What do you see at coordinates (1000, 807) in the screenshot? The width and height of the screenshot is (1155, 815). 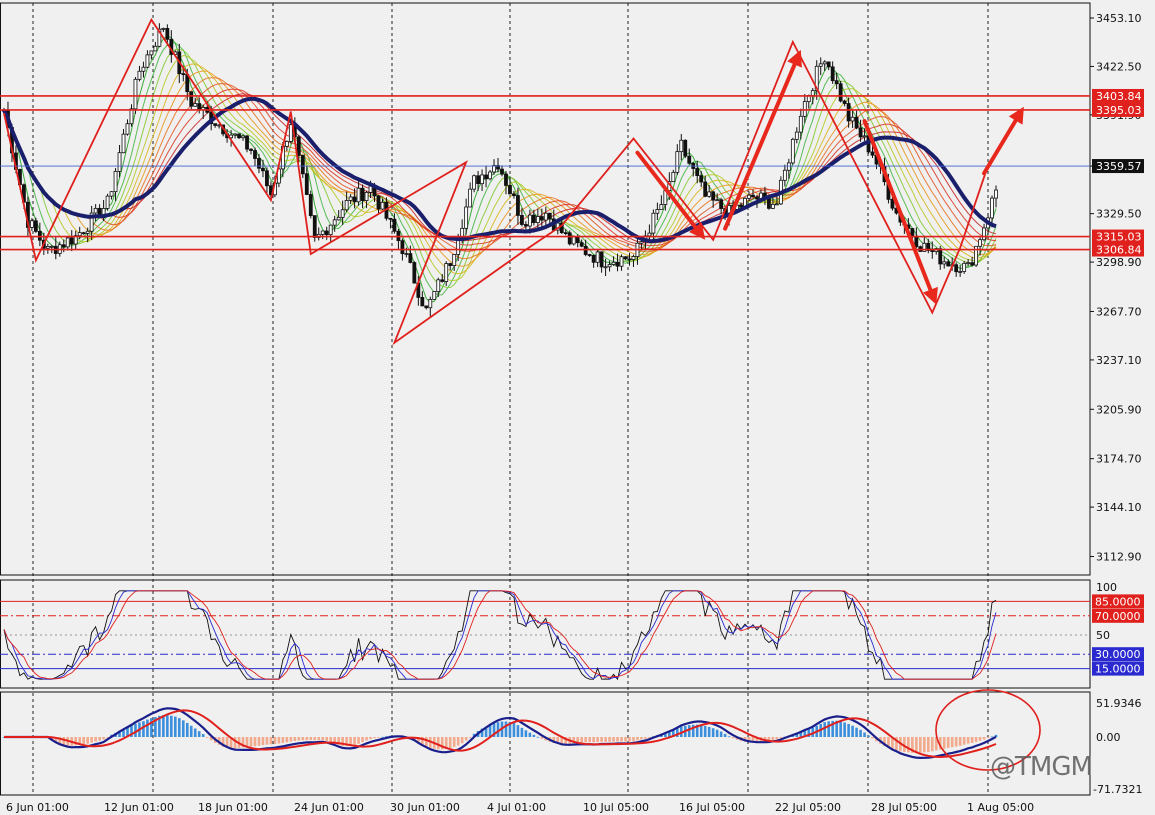 I see `x-tick-label: 1 Aug 05:00` at bounding box center [1000, 807].